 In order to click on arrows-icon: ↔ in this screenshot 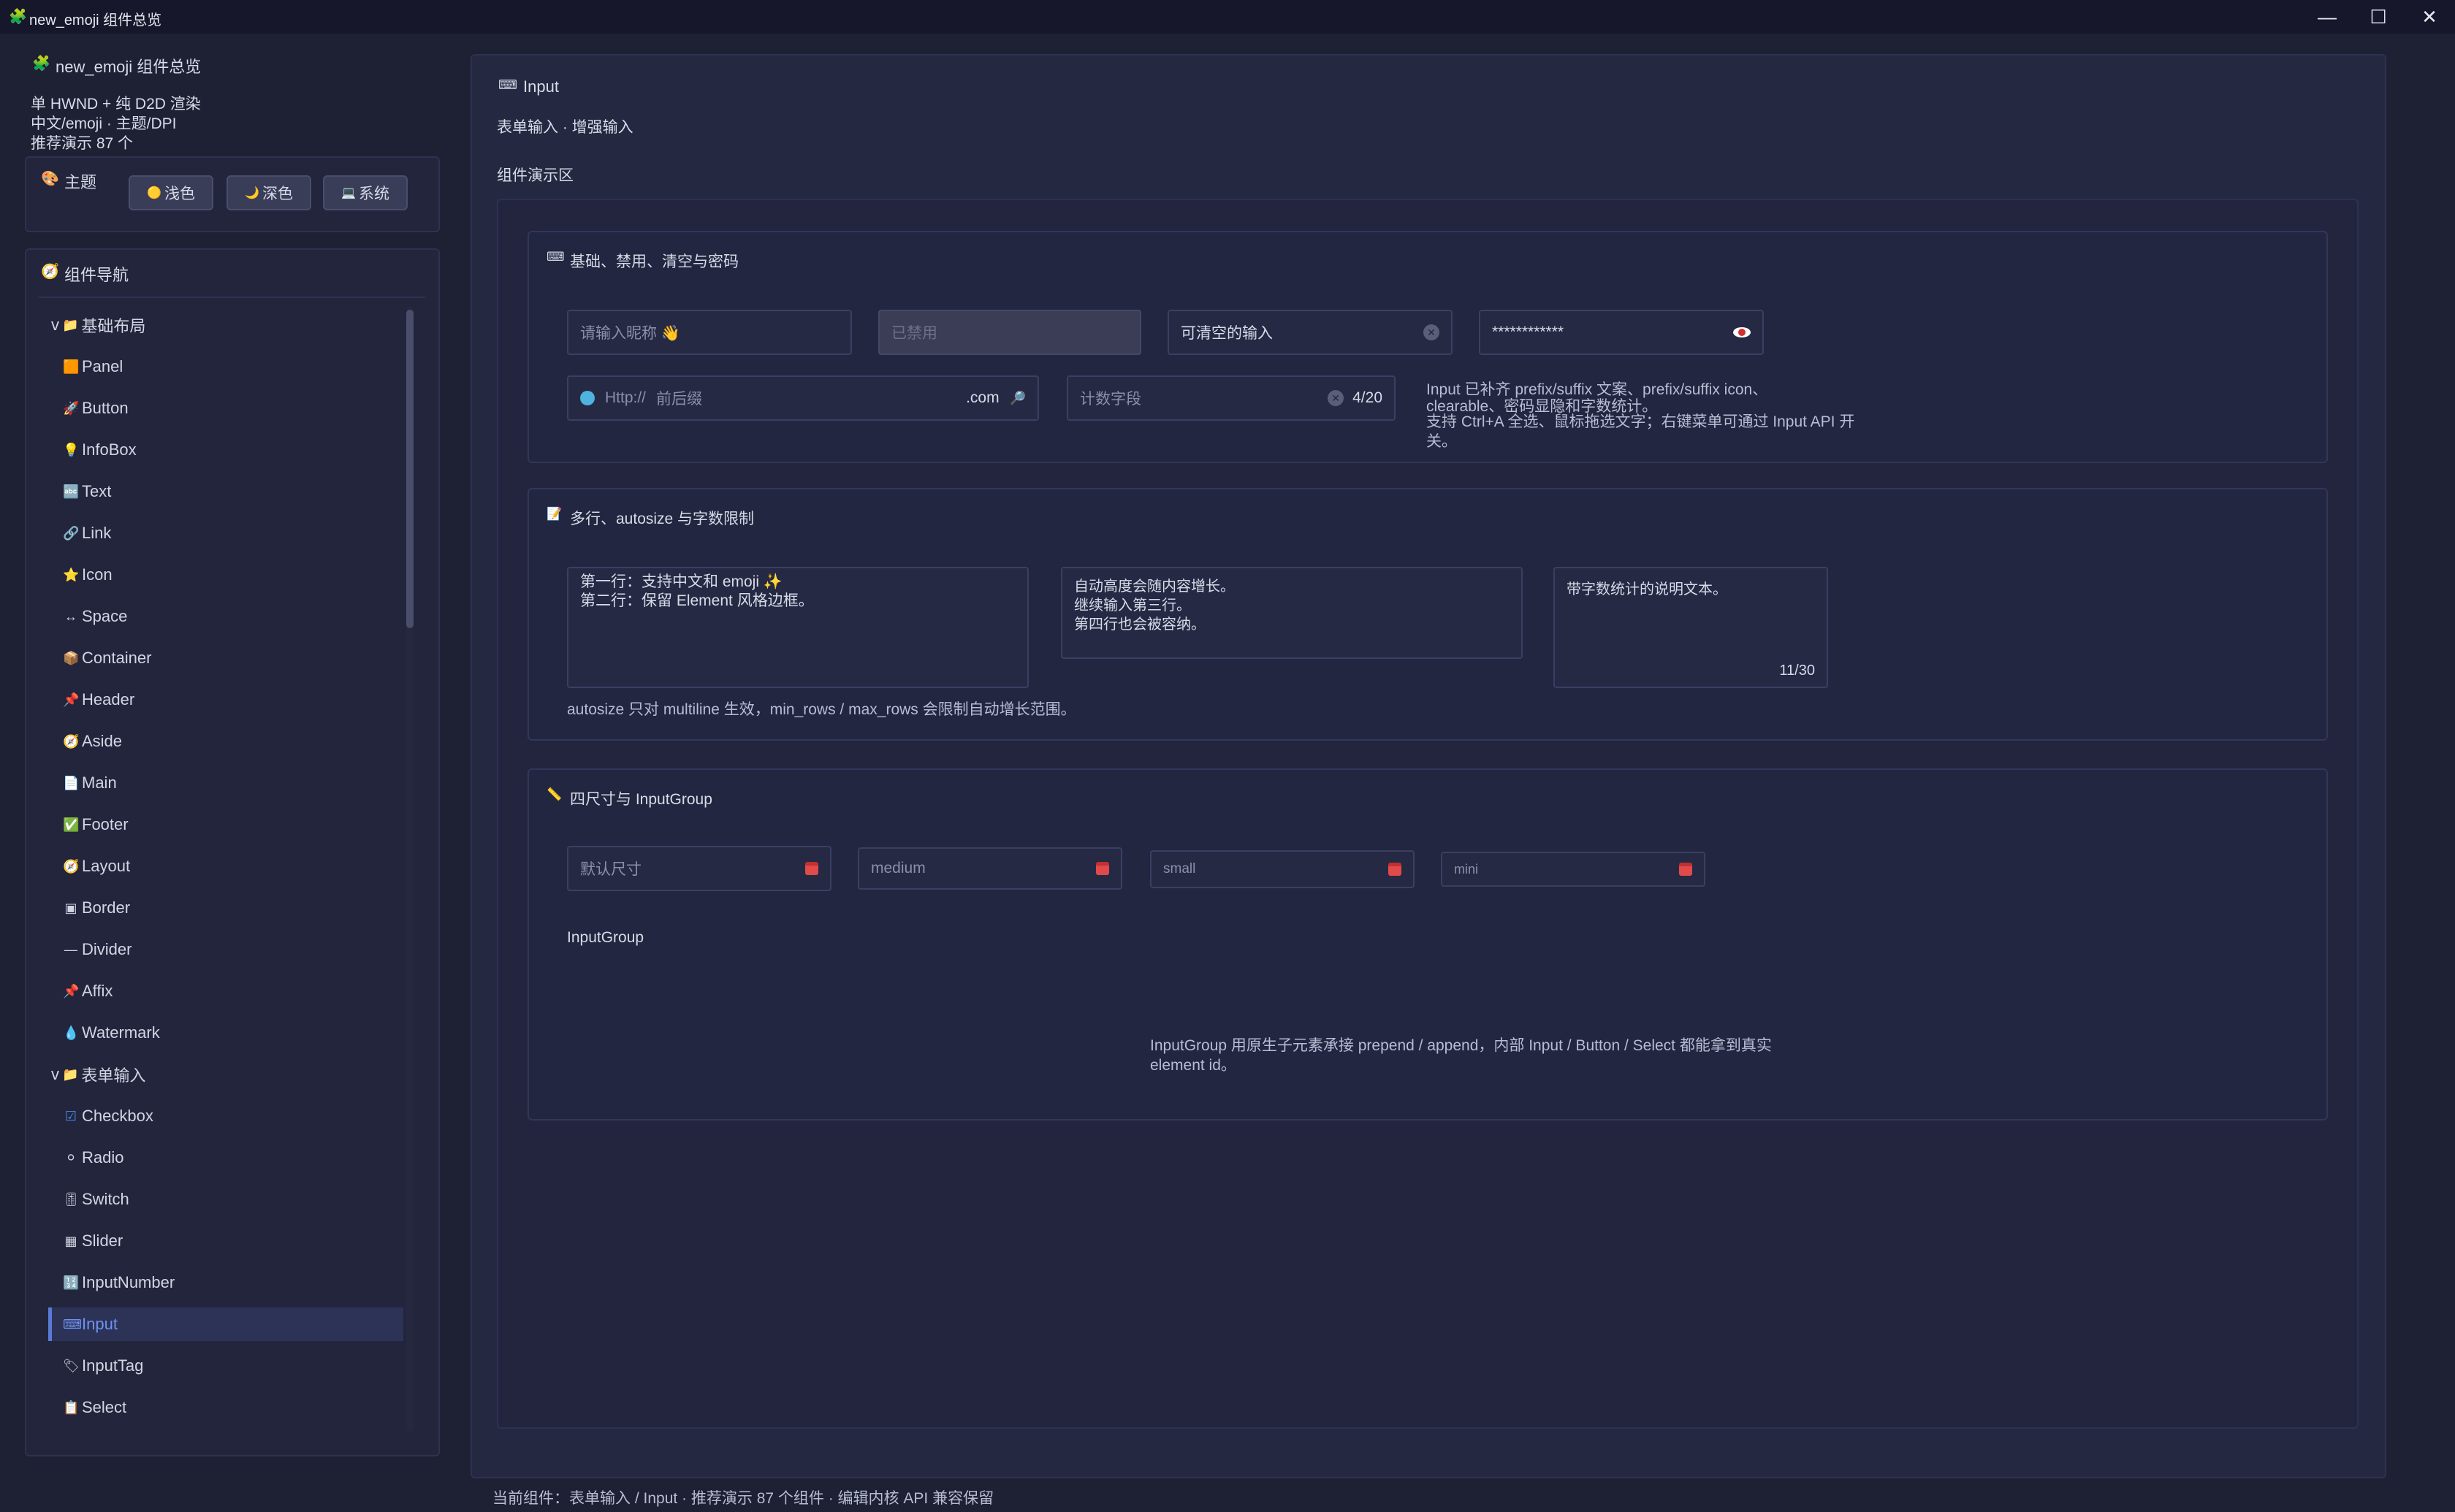, I will do `click(70, 616)`.